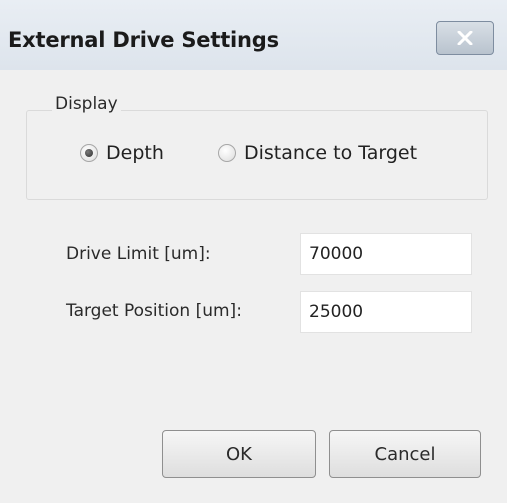  I want to click on target-position-input, so click(386, 312).